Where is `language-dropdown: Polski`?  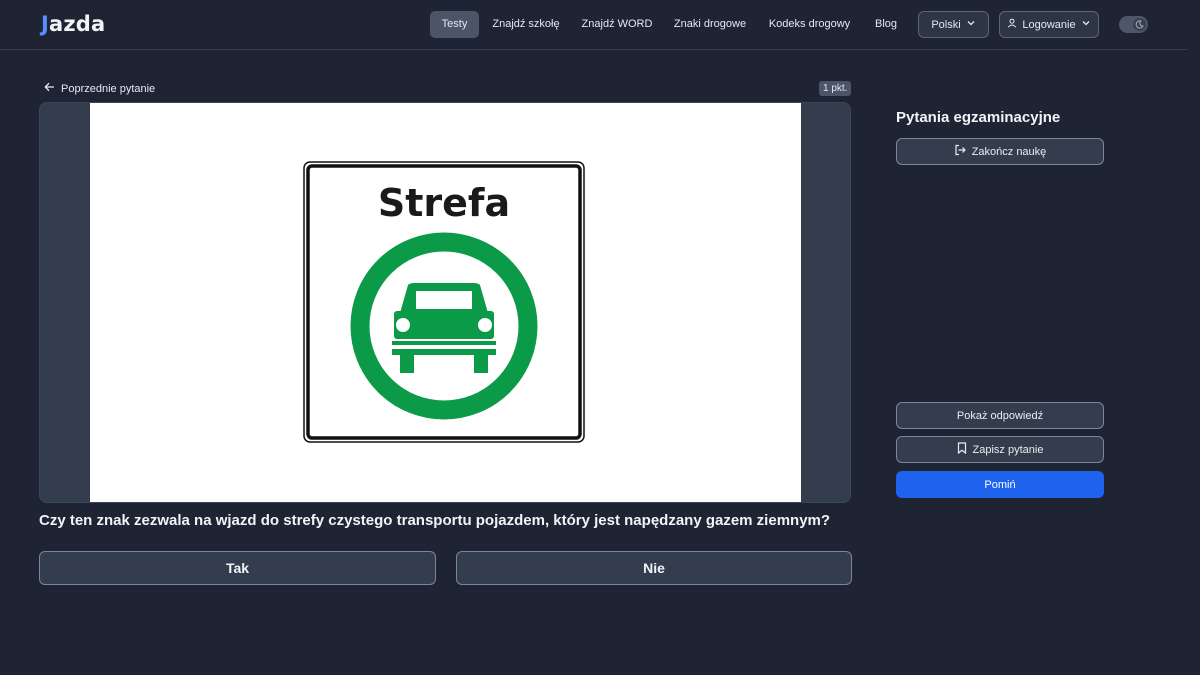
language-dropdown: Polski is located at coordinates (953, 24).